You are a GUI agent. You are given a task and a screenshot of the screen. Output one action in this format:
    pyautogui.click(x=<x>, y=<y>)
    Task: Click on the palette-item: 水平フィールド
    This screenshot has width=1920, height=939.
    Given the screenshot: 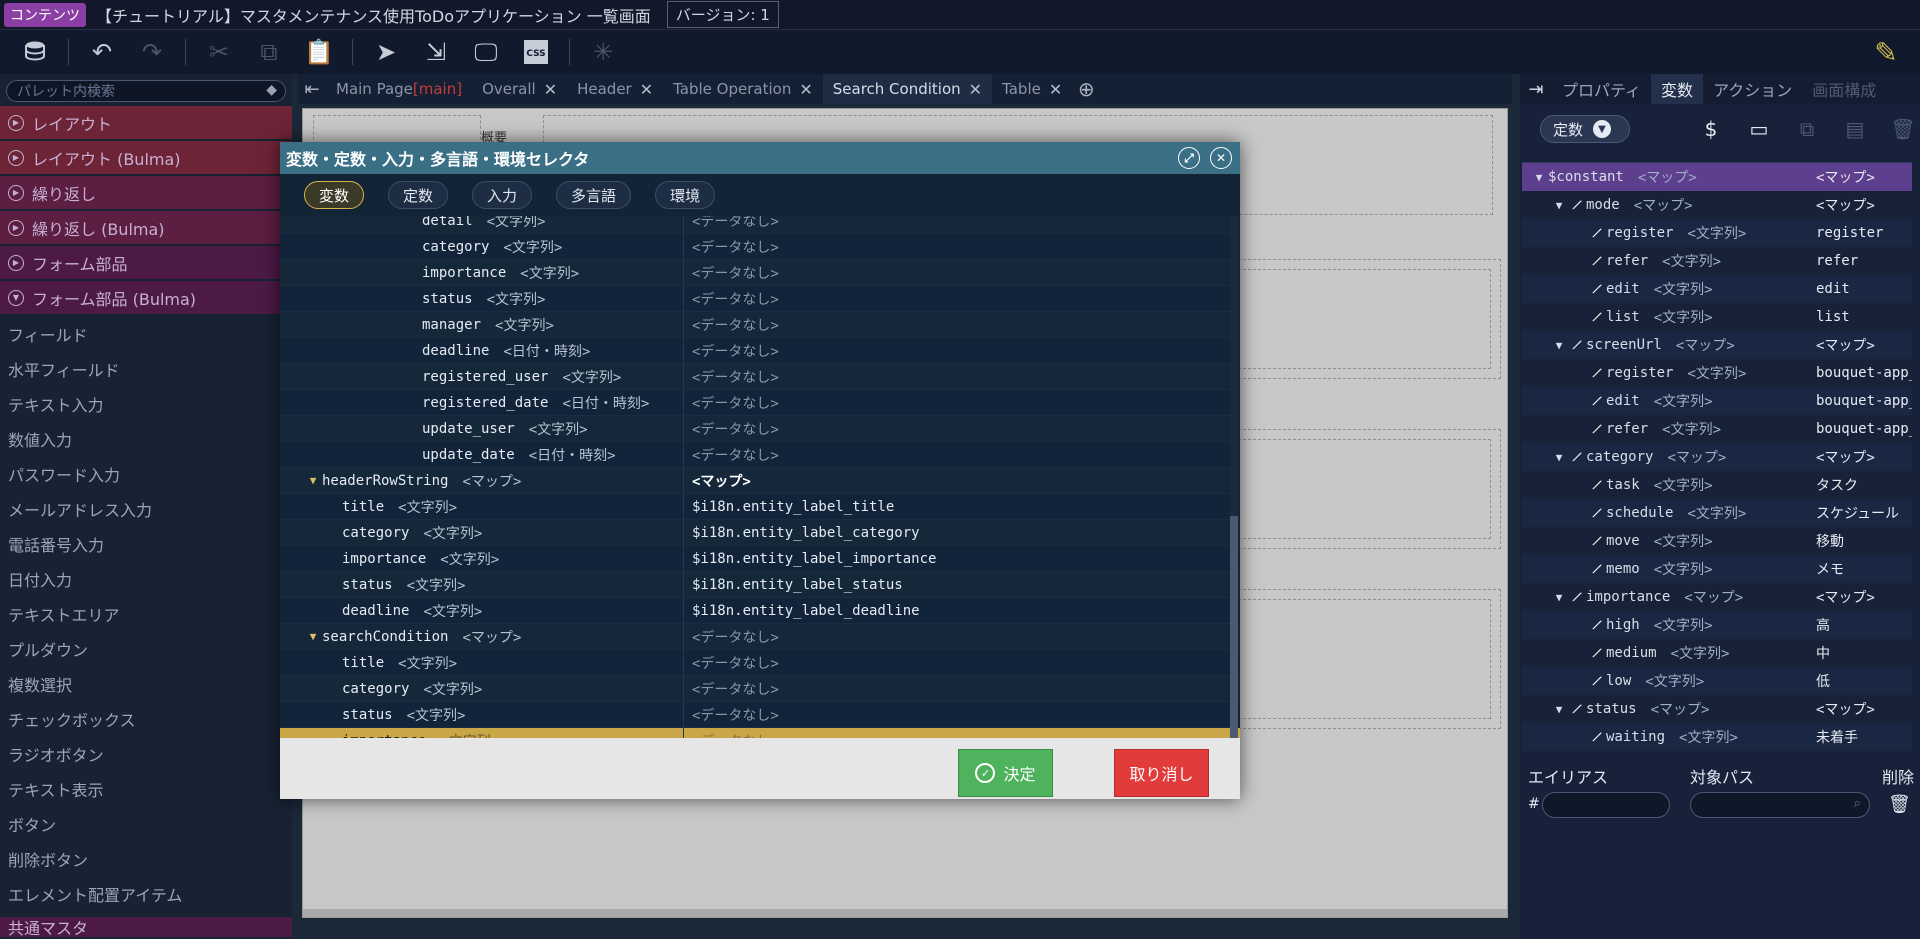 What is the action you would take?
    pyautogui.click(x=146, y=368)
    